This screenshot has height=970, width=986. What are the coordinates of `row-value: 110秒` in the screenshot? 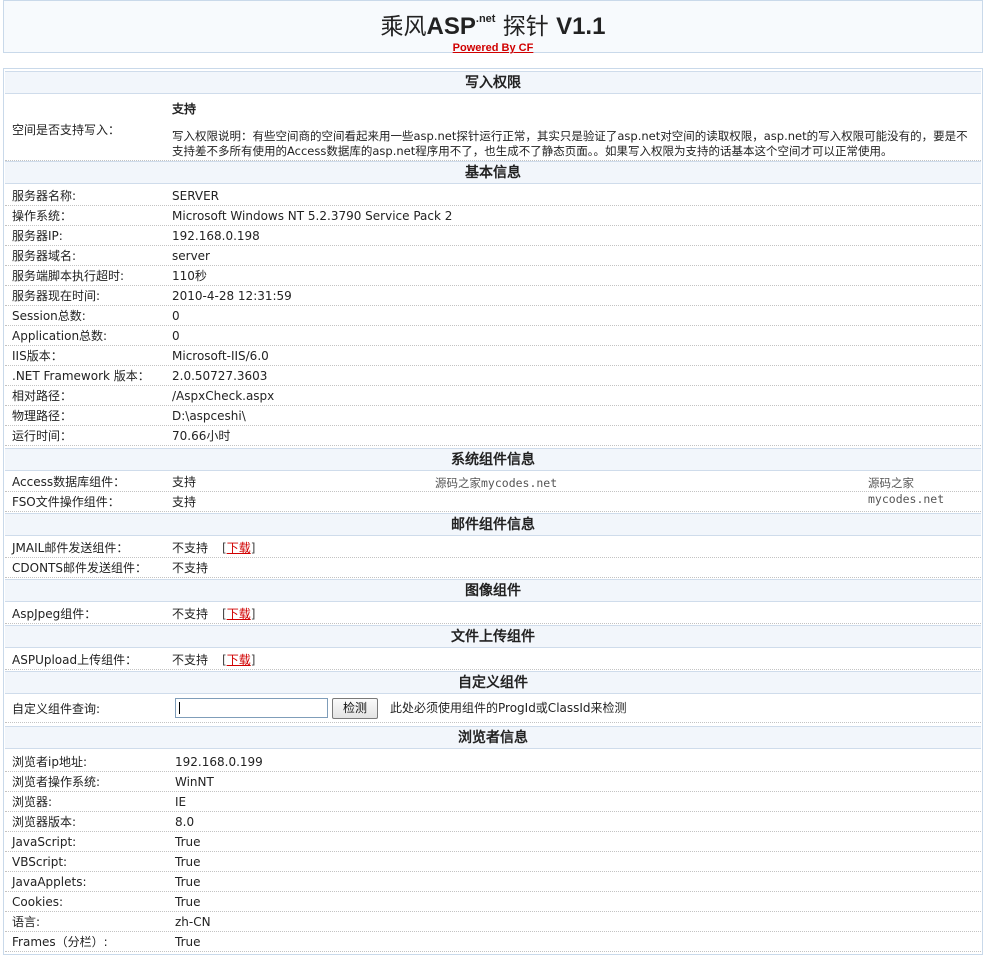 It's located at (189, 276).